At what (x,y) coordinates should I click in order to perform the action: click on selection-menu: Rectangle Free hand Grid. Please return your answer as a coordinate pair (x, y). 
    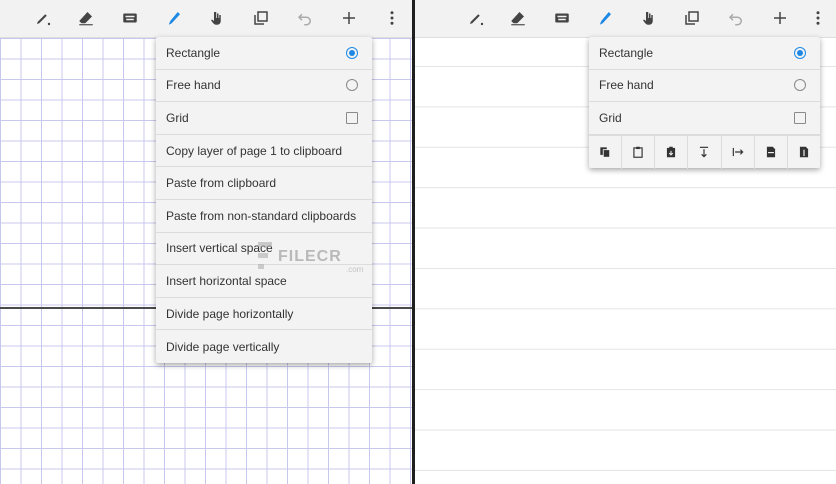
    Looking at the image, I should click on (704, 103).